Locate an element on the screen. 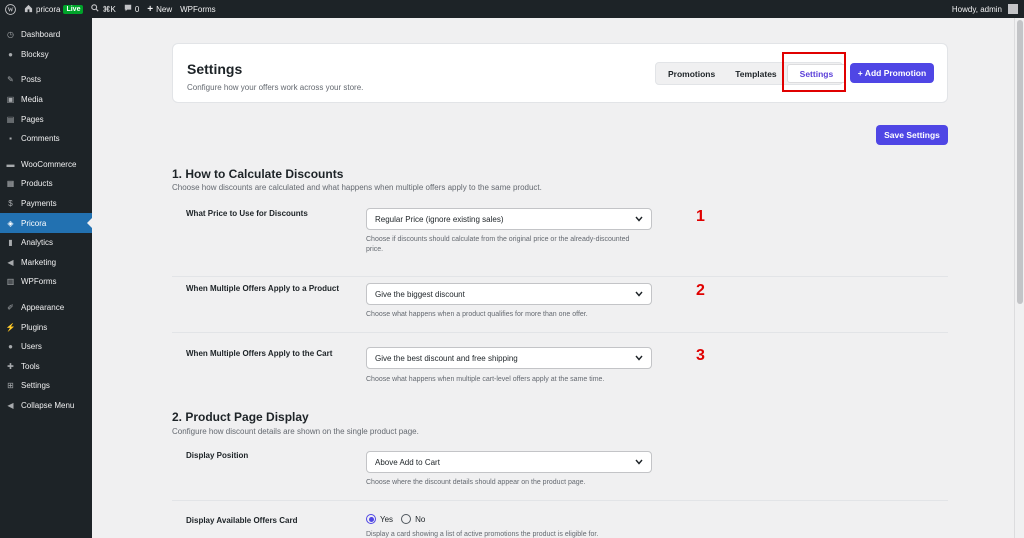 The height and width of the screenshot is (538, 1024). sidebar-item-dashboard: ◷ Dashboard is located at coordinates (46, 35).